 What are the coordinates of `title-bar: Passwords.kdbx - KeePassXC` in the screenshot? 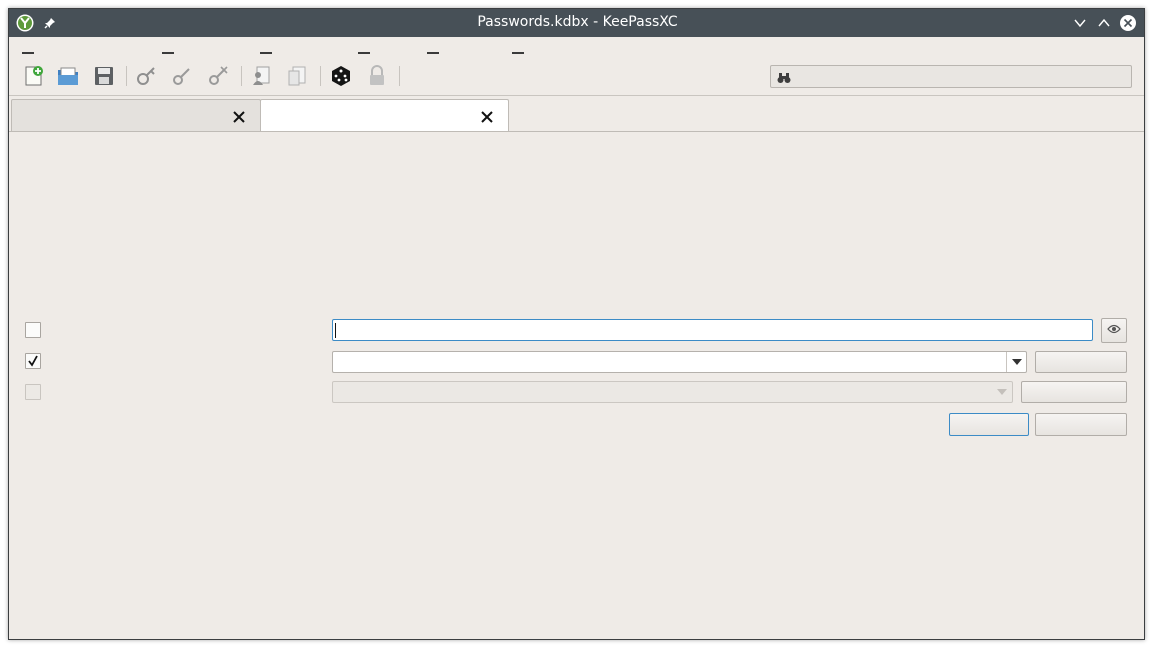 It's located at (576, 23).